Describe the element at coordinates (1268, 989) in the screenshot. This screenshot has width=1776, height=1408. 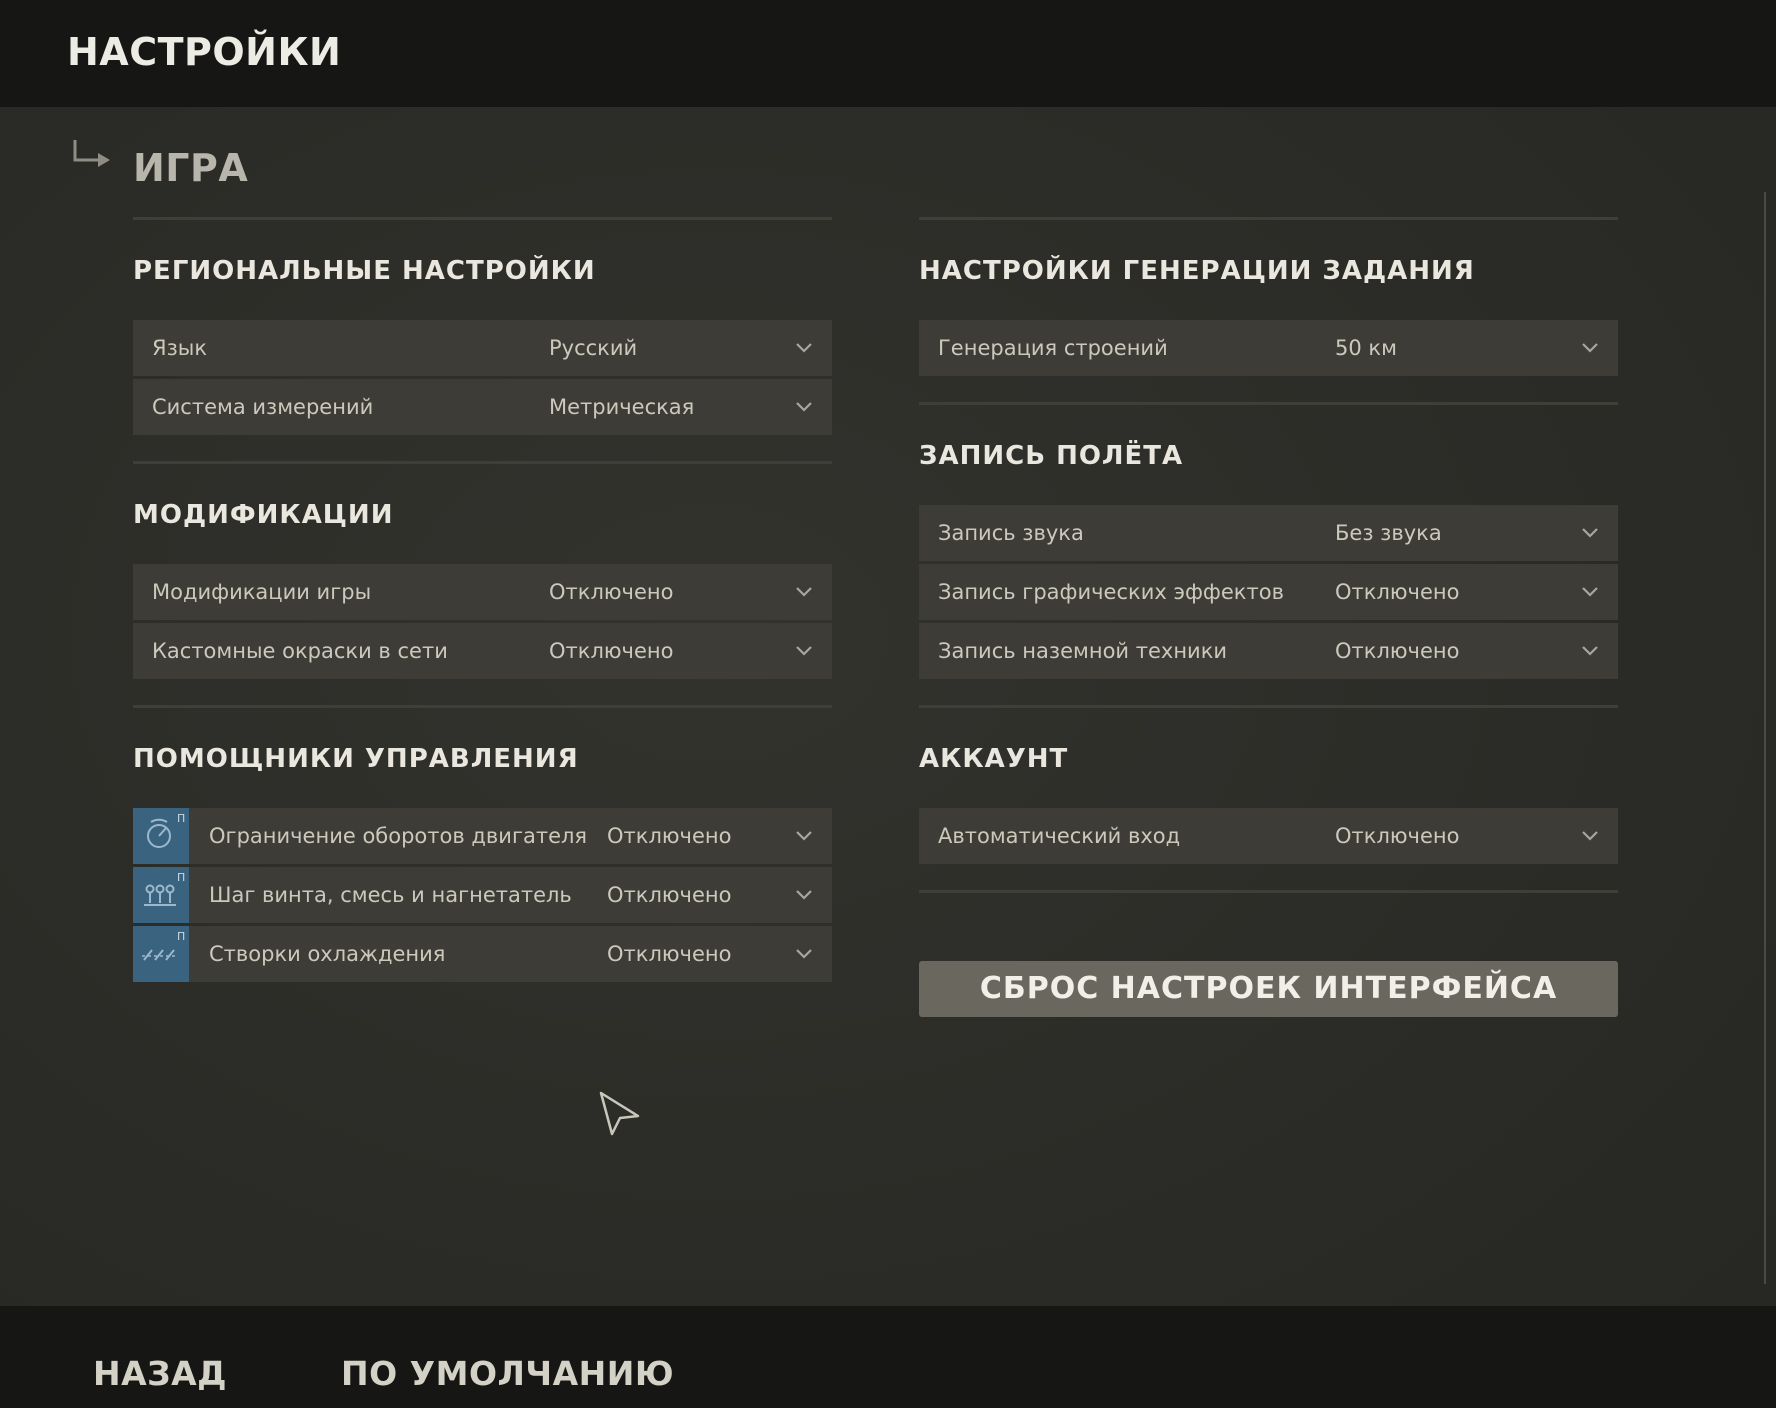
I see `reset-interface-button: СБРОС НАСТРОЕК ИНТЕРФЕЙСА` at that location.